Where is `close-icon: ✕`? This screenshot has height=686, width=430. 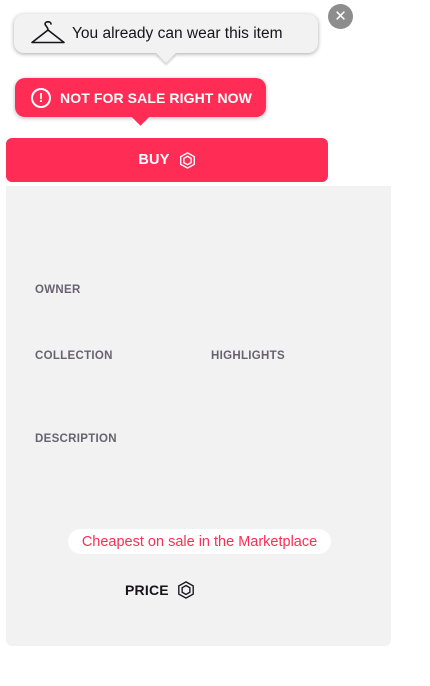 close-icon: ✕ is located at coordinates (340, 16).